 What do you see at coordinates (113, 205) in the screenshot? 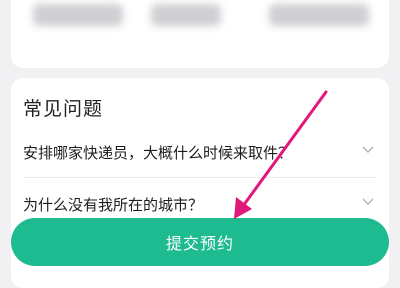
I see `faq-question: 为什么没有我所在的城市？` at bounding box center [113, 205].